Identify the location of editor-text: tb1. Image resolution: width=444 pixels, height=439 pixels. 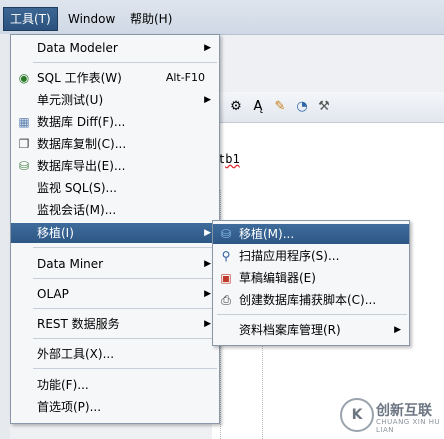
(229, 159).